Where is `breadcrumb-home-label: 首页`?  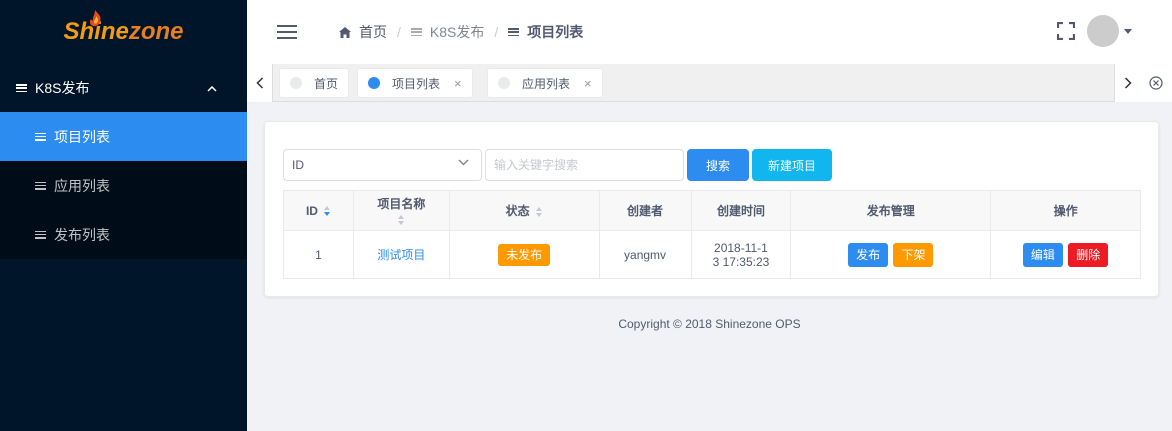
breadcrumb-home-label: 首页 is located at coordinates (373, 32).